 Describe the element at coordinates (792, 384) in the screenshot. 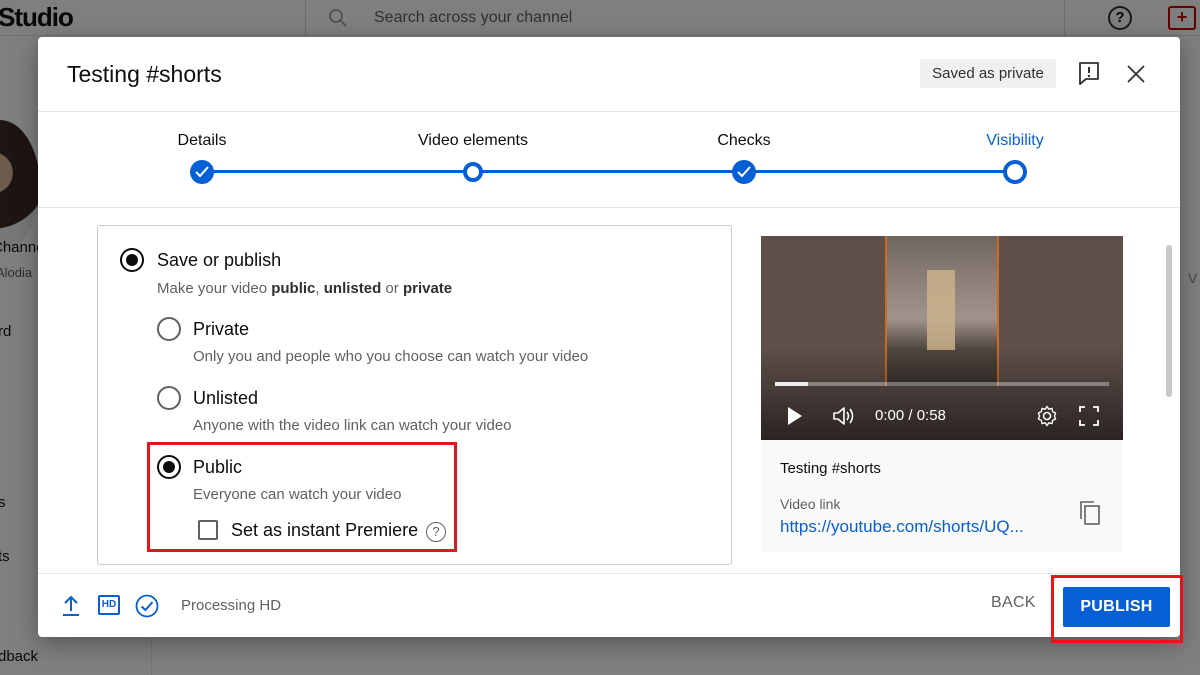

I see `video-progress-fill` at that location.